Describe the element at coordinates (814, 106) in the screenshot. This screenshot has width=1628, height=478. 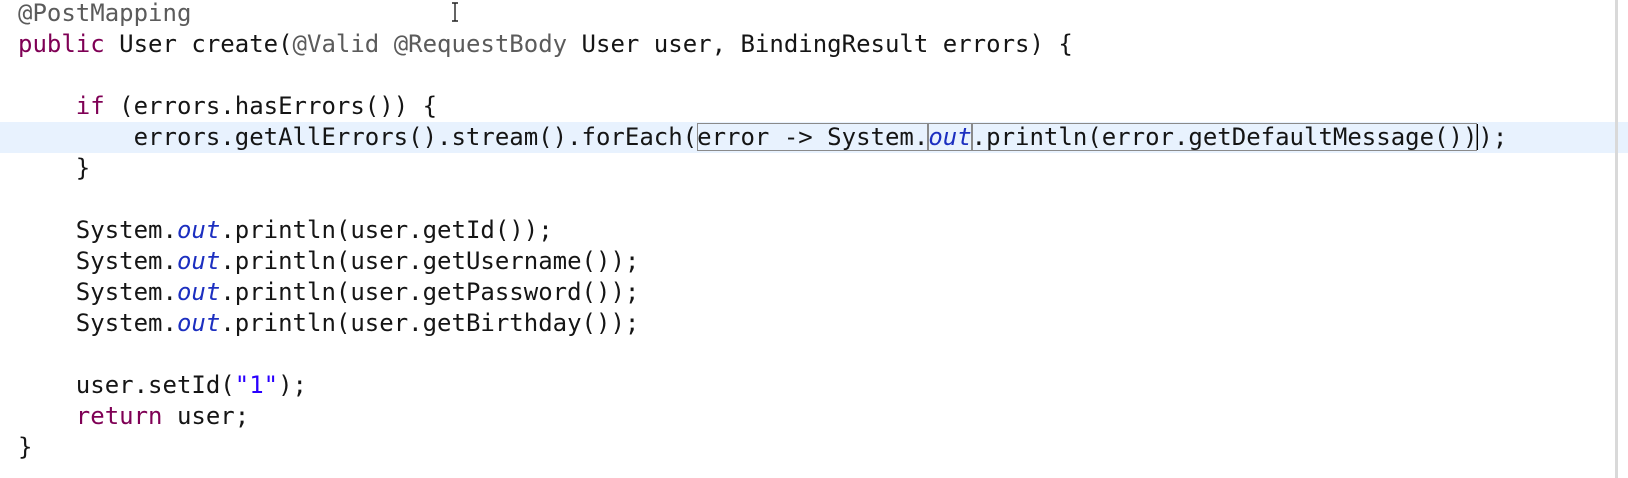
I see `code-line: if (errors.hasErrors()) {` at that location.